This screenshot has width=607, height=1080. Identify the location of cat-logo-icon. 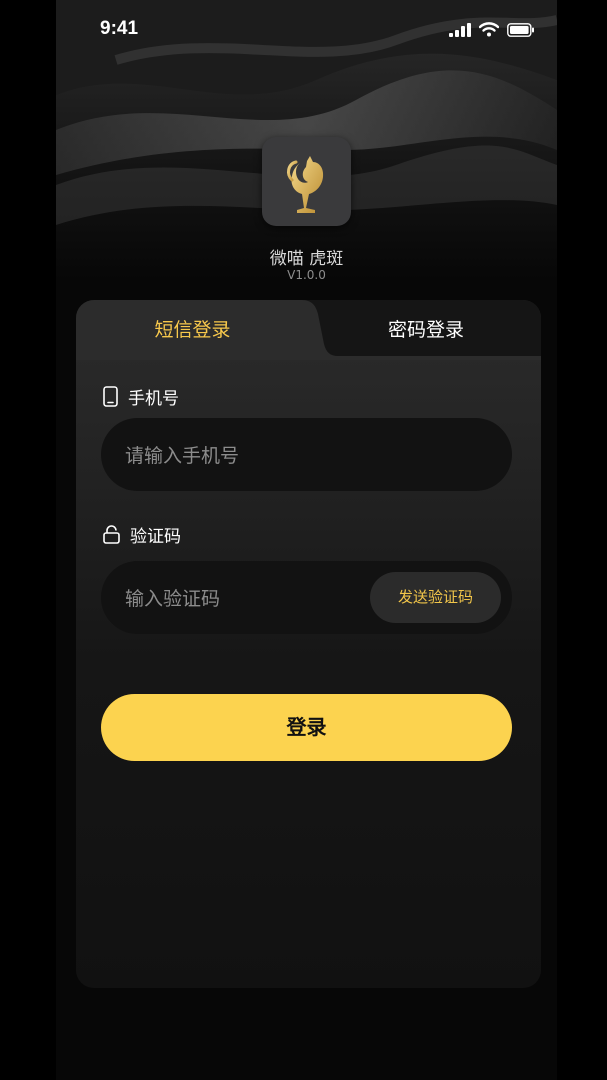
(304, 184).